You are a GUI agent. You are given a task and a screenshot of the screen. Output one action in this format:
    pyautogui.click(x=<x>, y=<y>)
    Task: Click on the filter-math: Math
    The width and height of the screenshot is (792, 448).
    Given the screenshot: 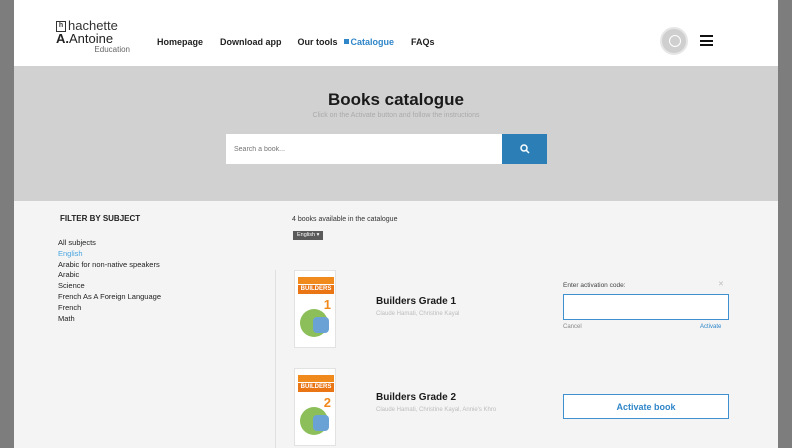 What is the action you would take?
    pyautogui.click(x=109, y=319)
    